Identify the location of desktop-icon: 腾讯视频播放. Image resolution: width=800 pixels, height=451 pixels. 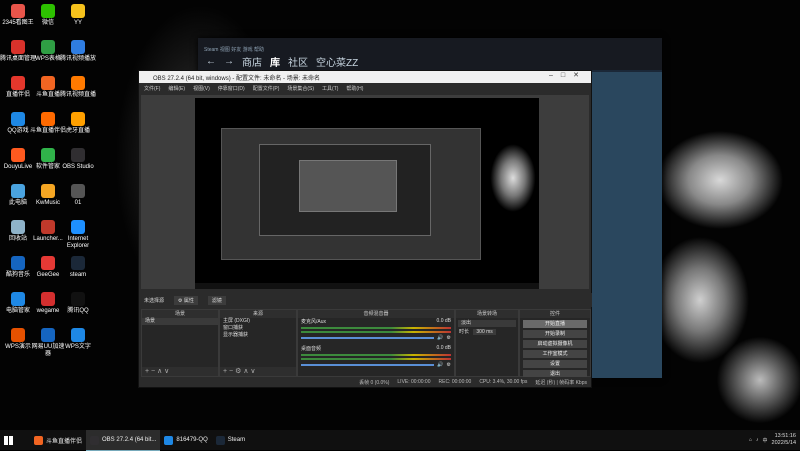
(78, 51).